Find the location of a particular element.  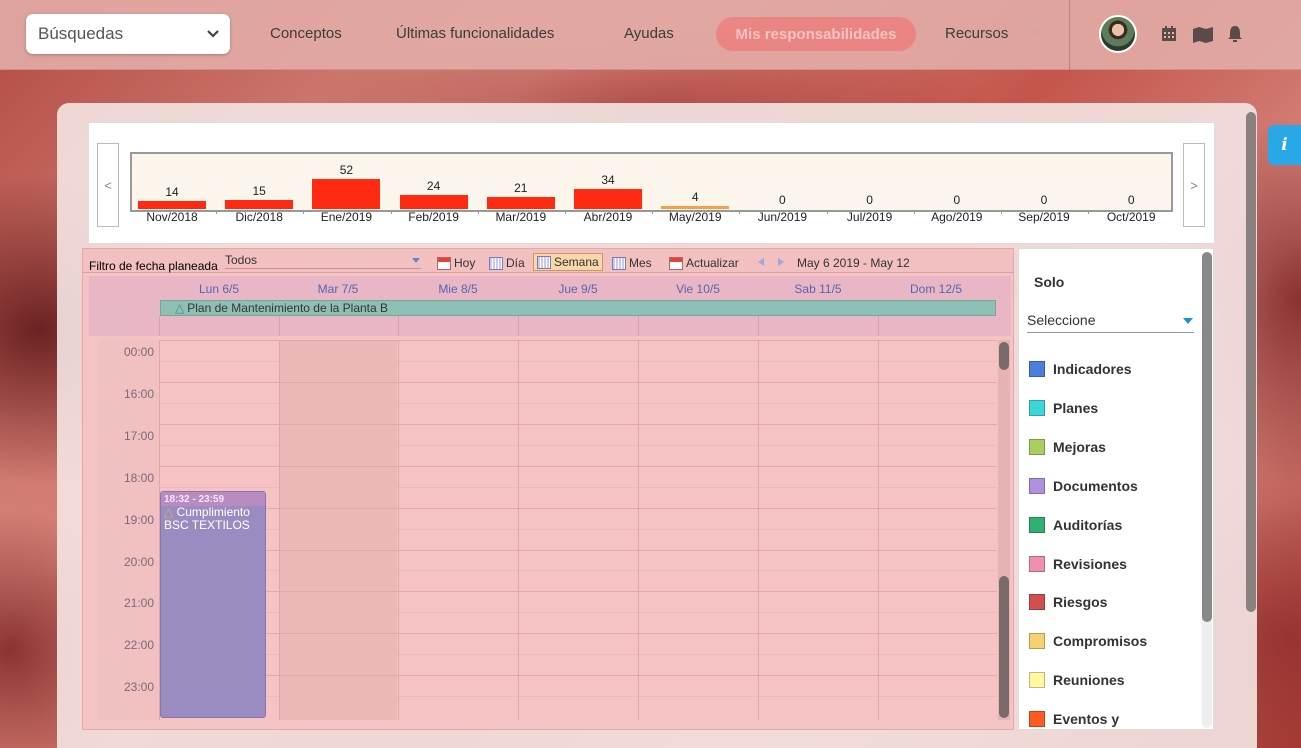

legend-filter-select: Seleccione is located at coordinates (1061, 320).